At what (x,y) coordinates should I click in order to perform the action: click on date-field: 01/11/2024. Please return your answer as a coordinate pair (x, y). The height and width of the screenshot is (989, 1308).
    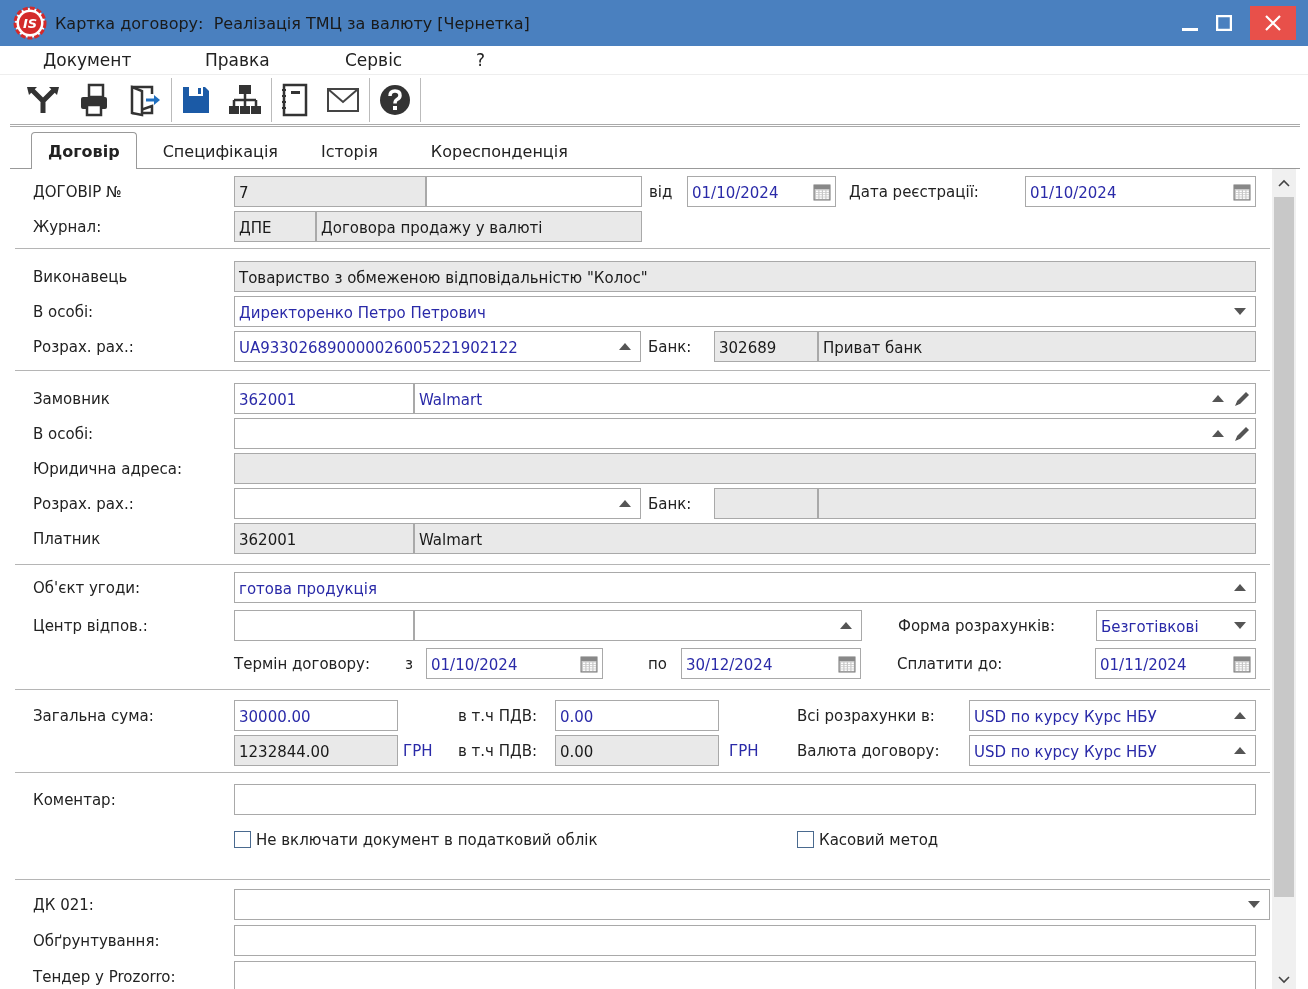
    Looking at the image, I should click on (1175, 663).